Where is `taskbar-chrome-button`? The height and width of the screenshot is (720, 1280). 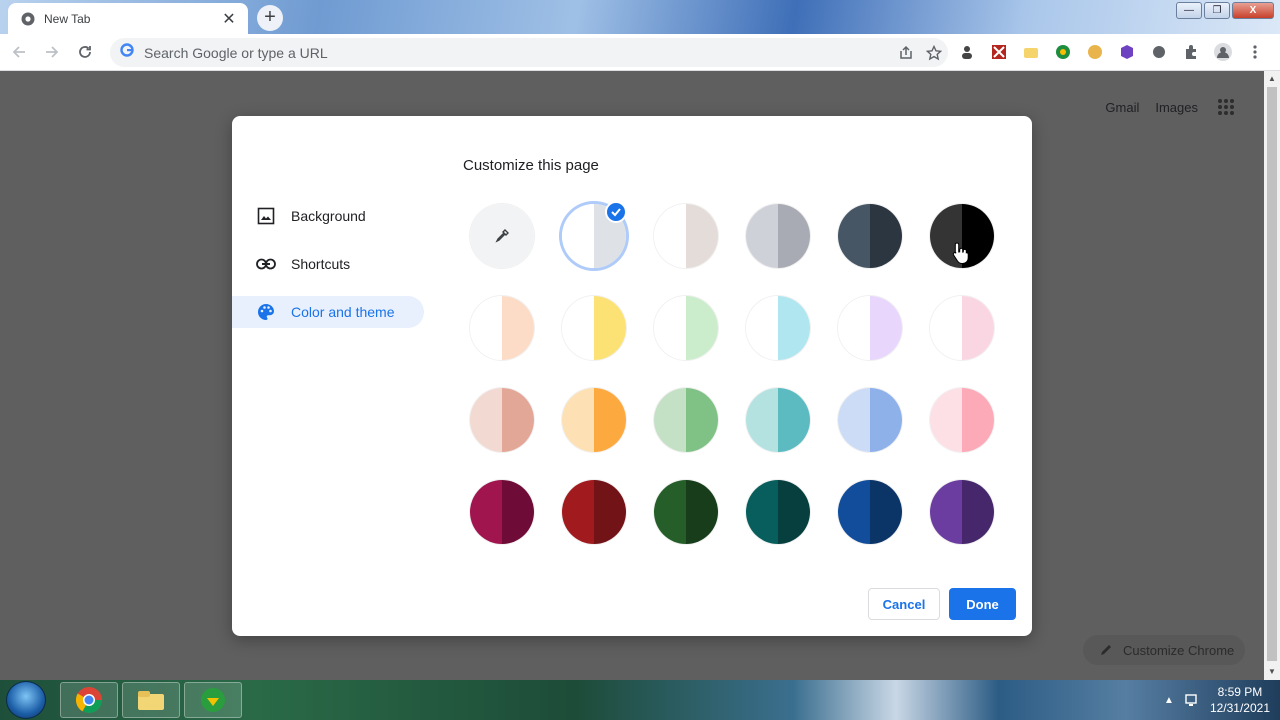 taskbar-chrome-button is located at coordinates (89, 700).